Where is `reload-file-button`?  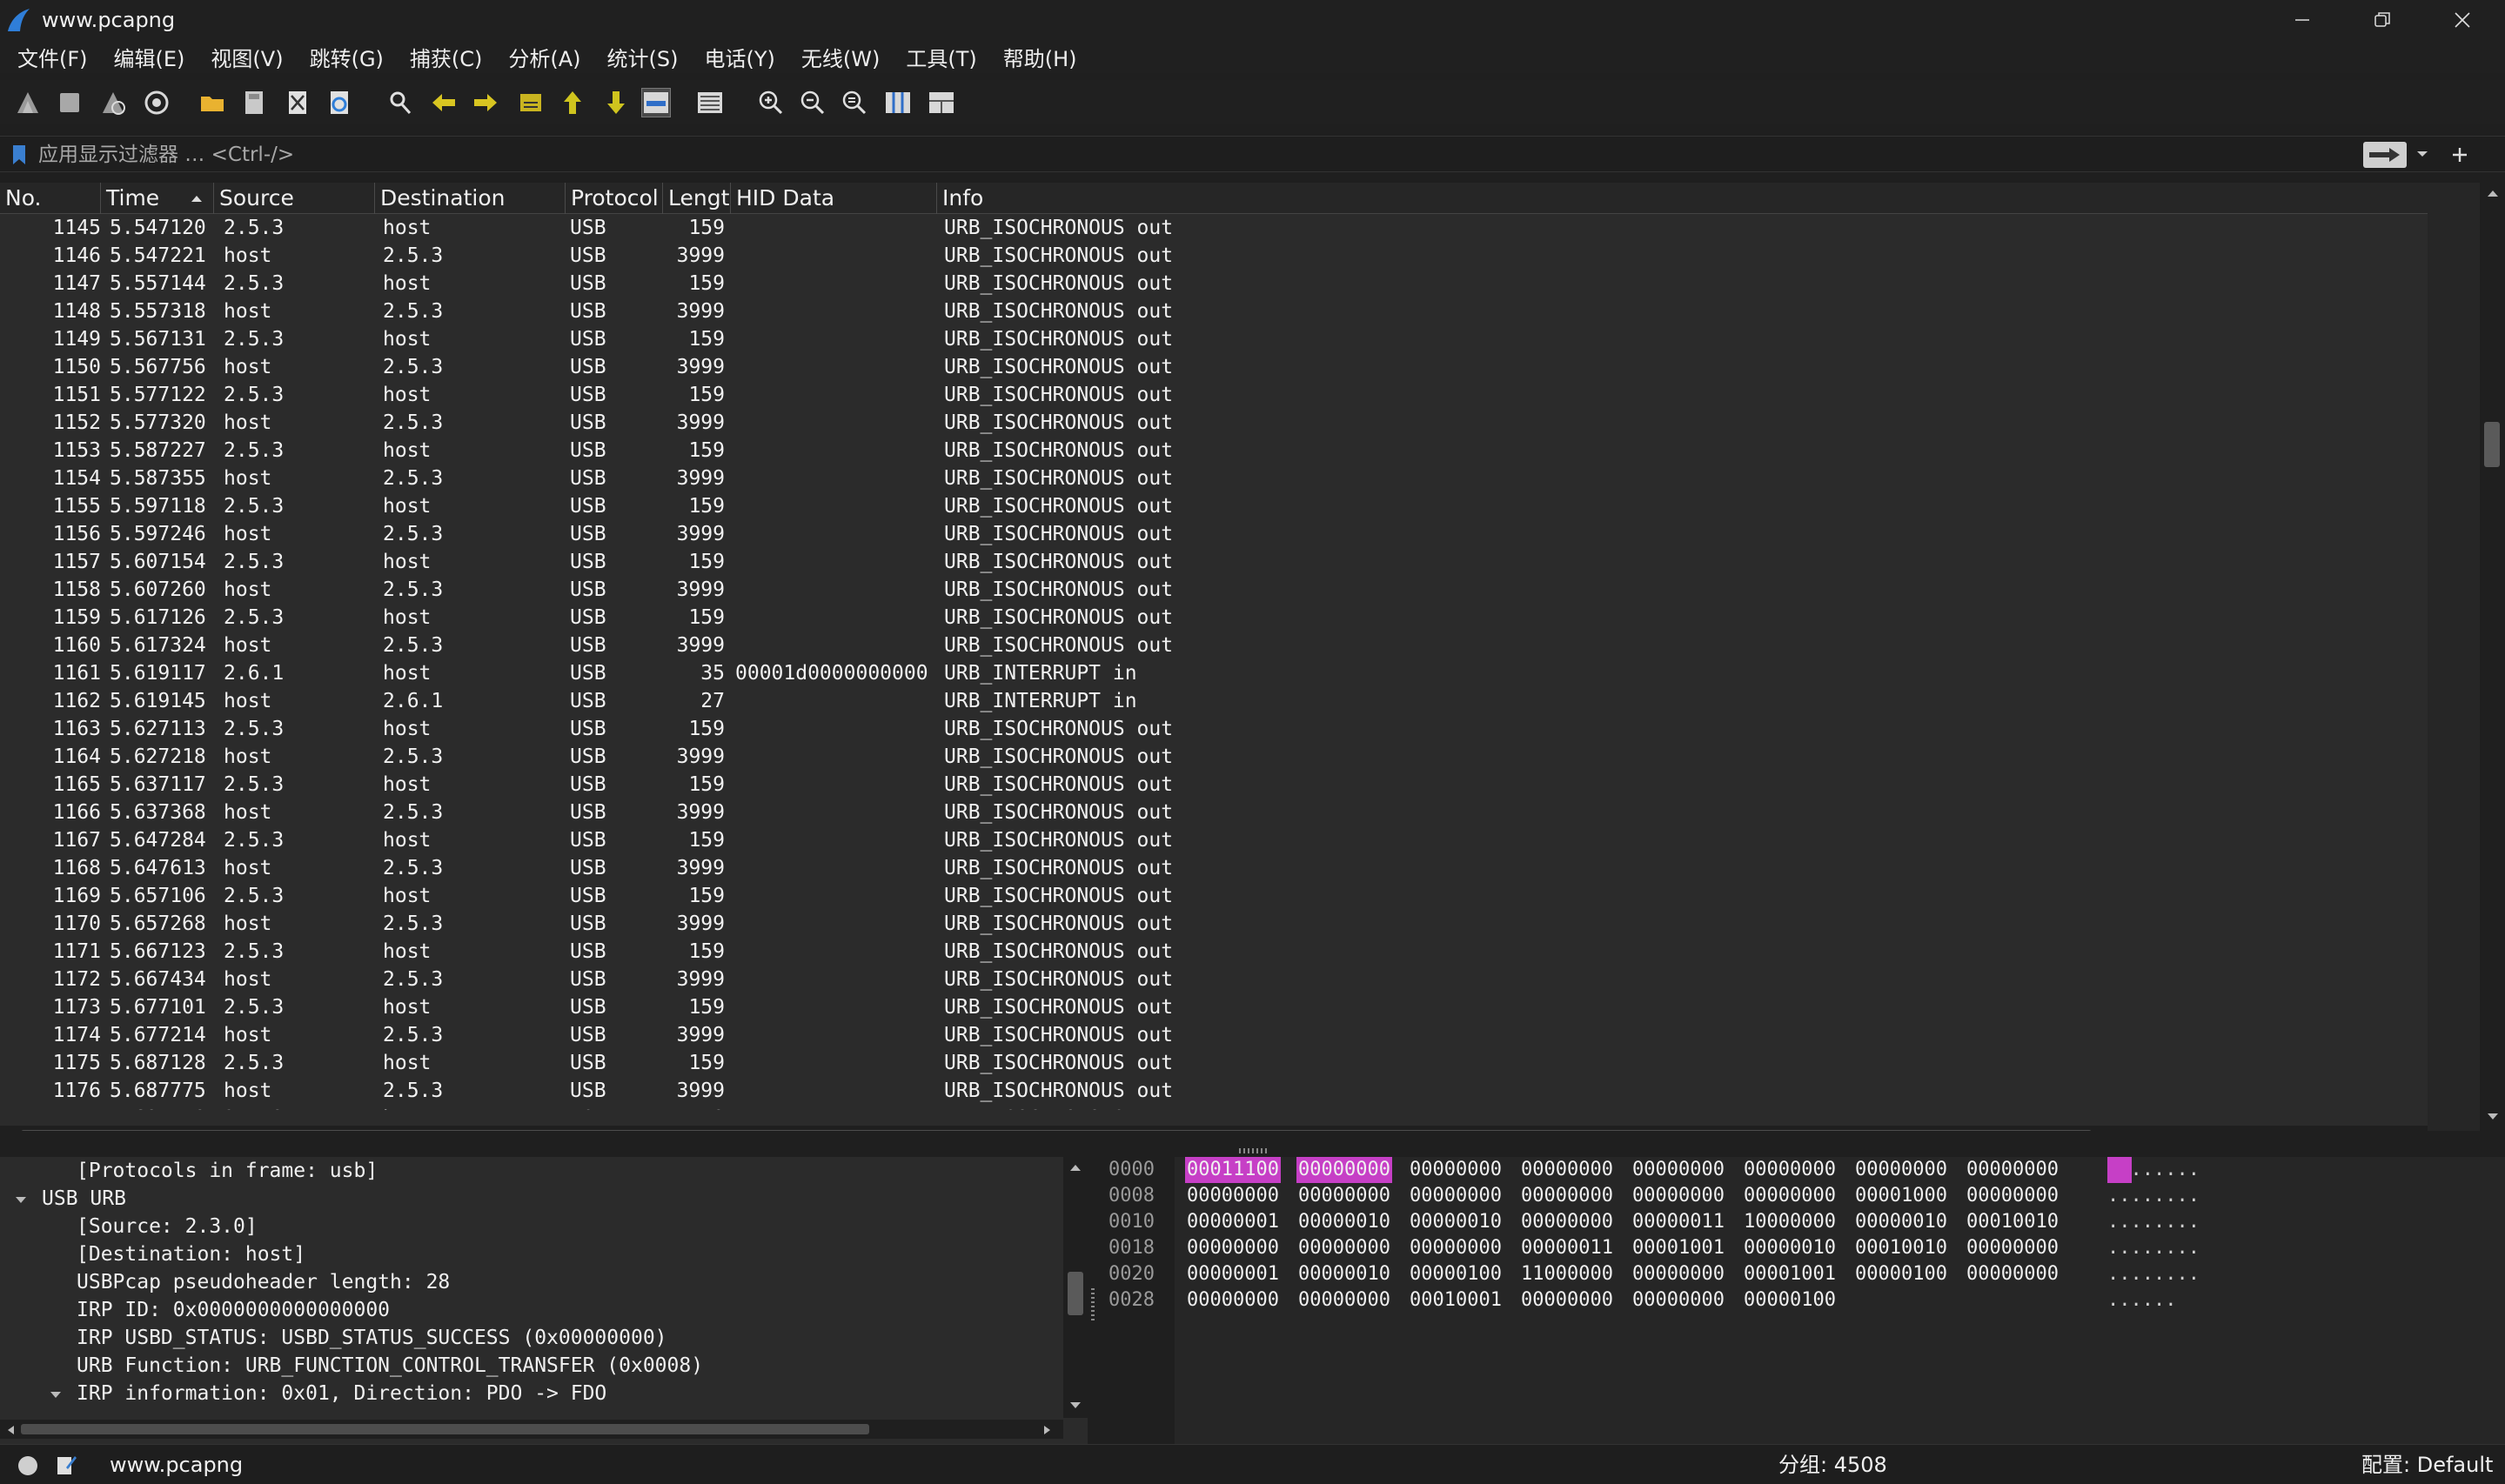
reload-file-button is located at coordinates (339, 103).